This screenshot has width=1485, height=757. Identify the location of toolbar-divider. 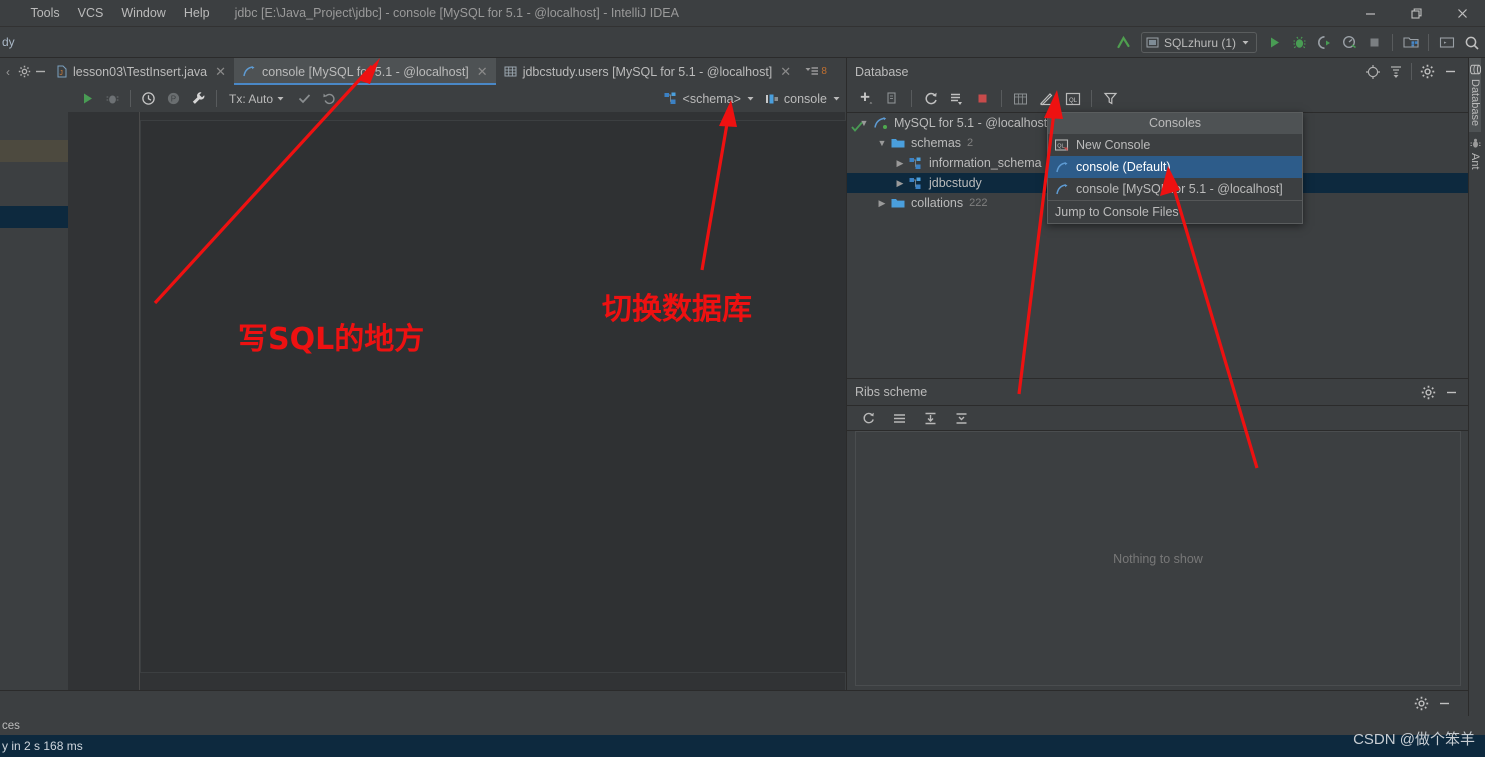
(1392, 42).